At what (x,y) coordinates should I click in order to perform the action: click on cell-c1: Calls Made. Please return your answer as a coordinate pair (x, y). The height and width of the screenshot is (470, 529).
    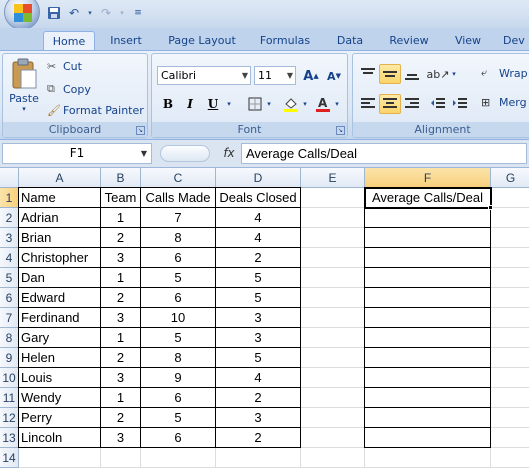
    Looking at the image, I should click on (178, 198).